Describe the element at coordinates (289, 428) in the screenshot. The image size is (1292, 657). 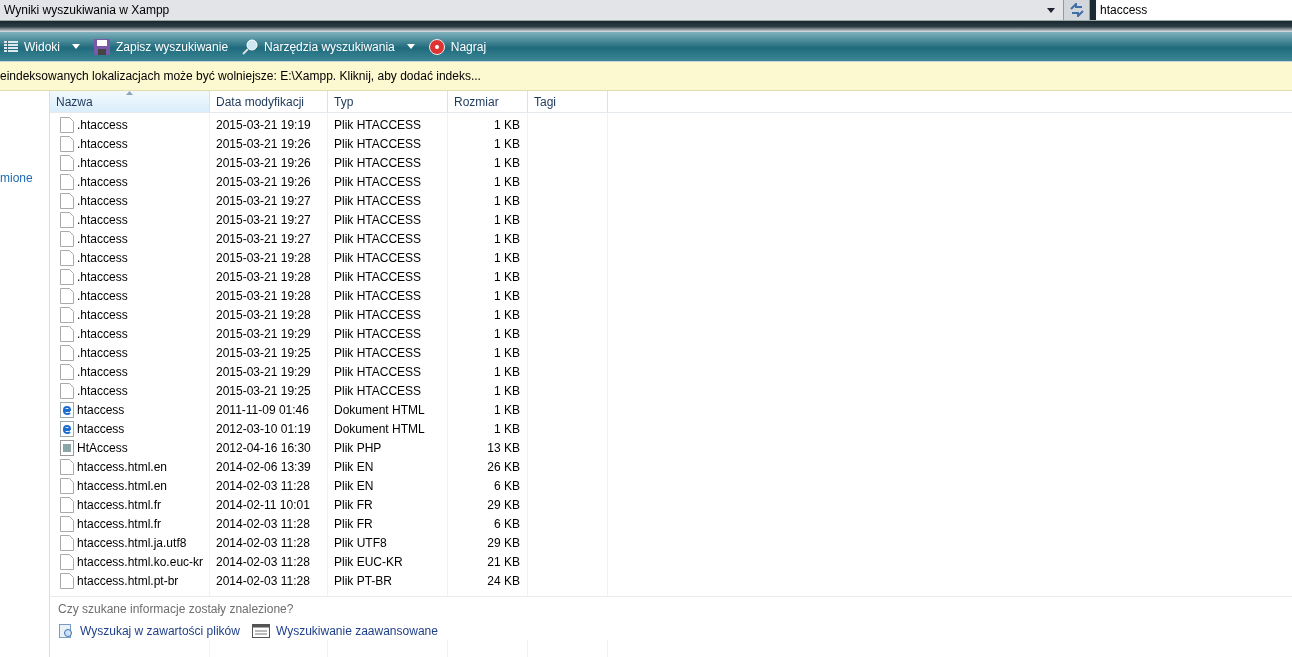
I see `file-row: htaccess 2012-03-10 01:19 Dokument HTML 1 KB` at that location.